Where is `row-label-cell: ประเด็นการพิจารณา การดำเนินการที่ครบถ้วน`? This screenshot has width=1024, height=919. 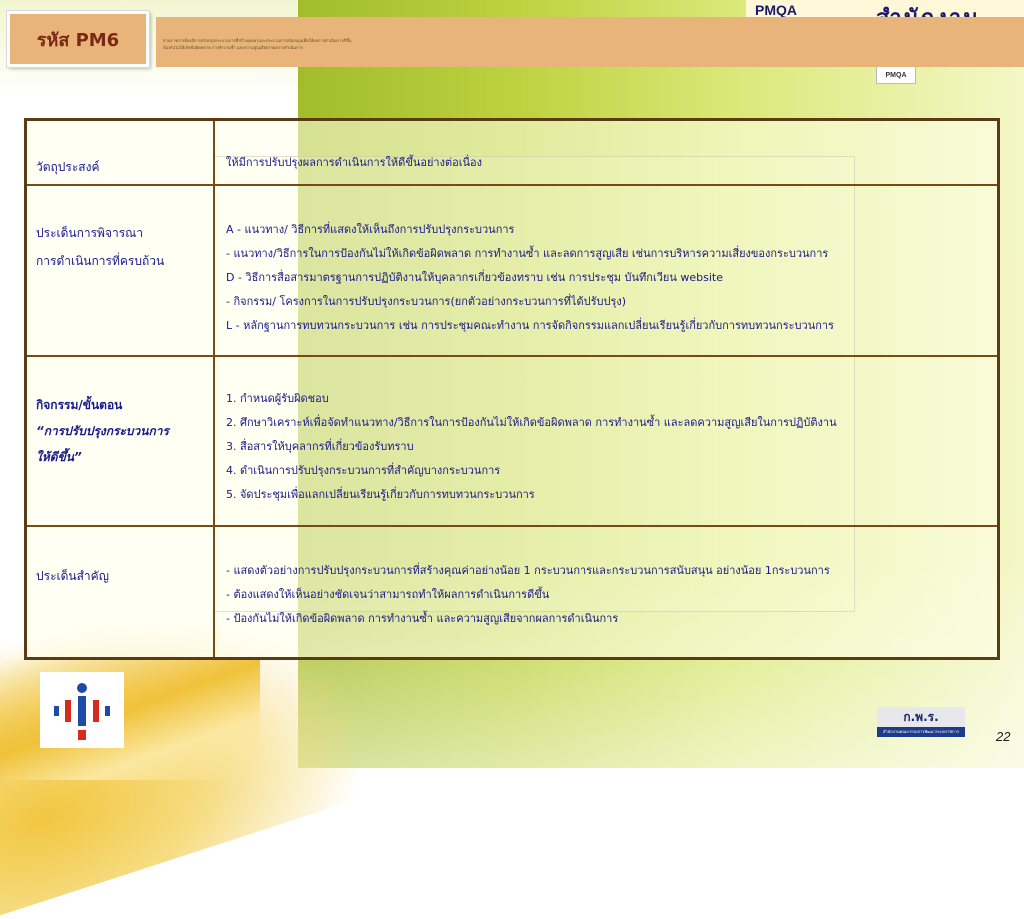 row-label-cell: ประเด็นการพิจารณา การดำเนินการที่ครบถ้วน is located at coordinates (121, 270).